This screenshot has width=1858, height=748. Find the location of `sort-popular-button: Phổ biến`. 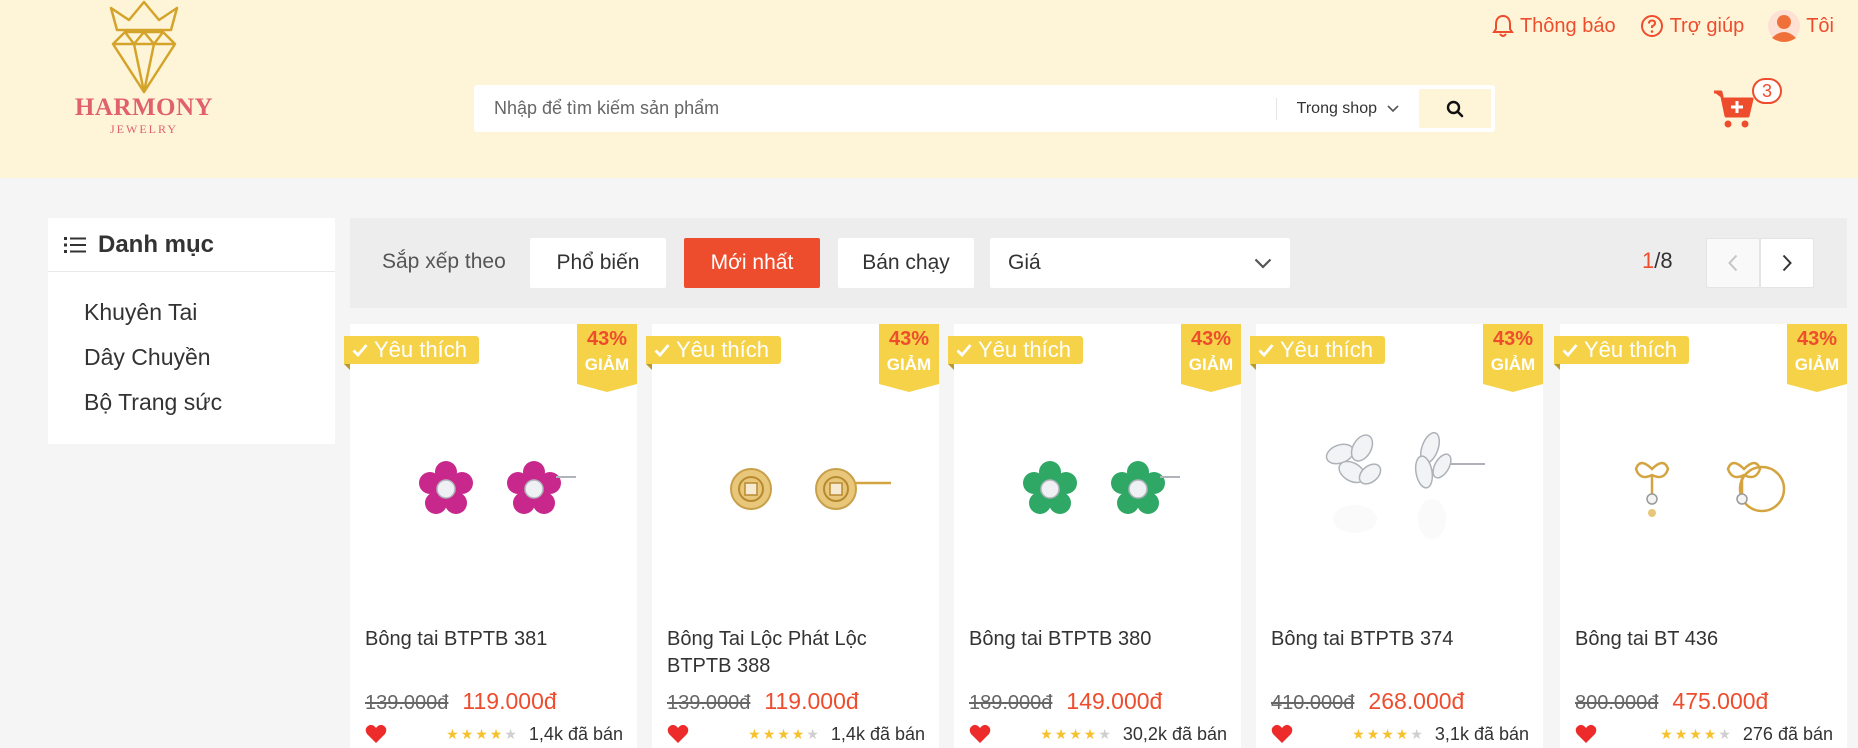

sort-popular-button: Phổ biến is located at coordinates (598, 263).